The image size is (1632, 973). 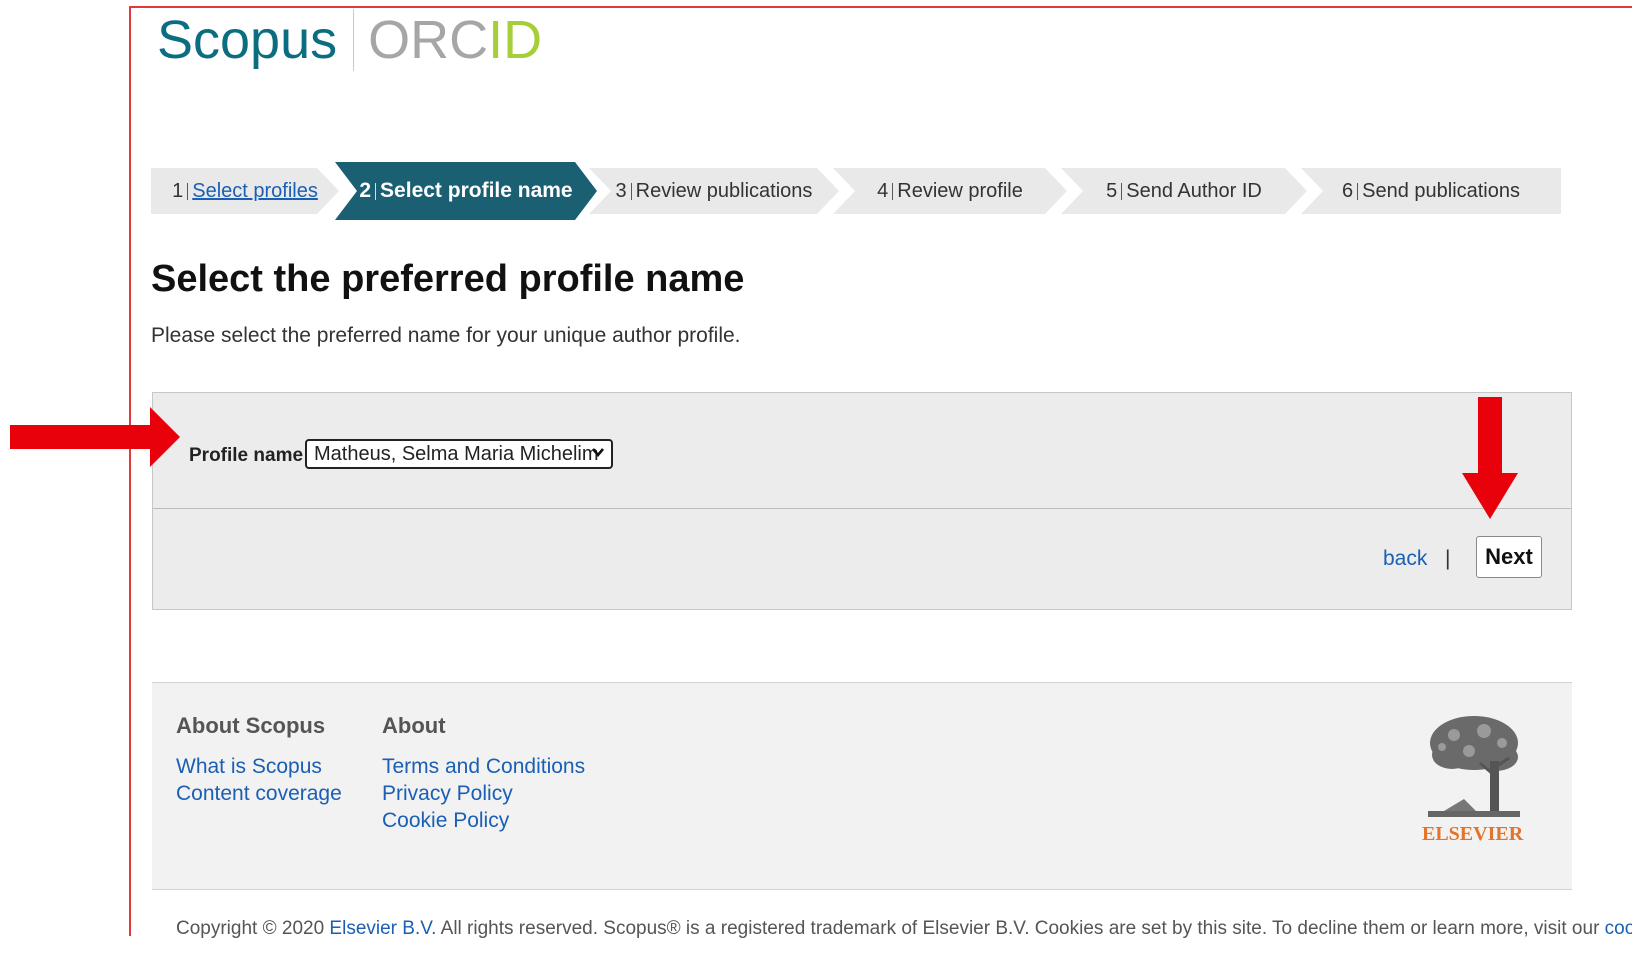 What do you see at coordinates (178, 190) in the screenshot?
I see `step-number: 1` at bounding box center [178, 190].